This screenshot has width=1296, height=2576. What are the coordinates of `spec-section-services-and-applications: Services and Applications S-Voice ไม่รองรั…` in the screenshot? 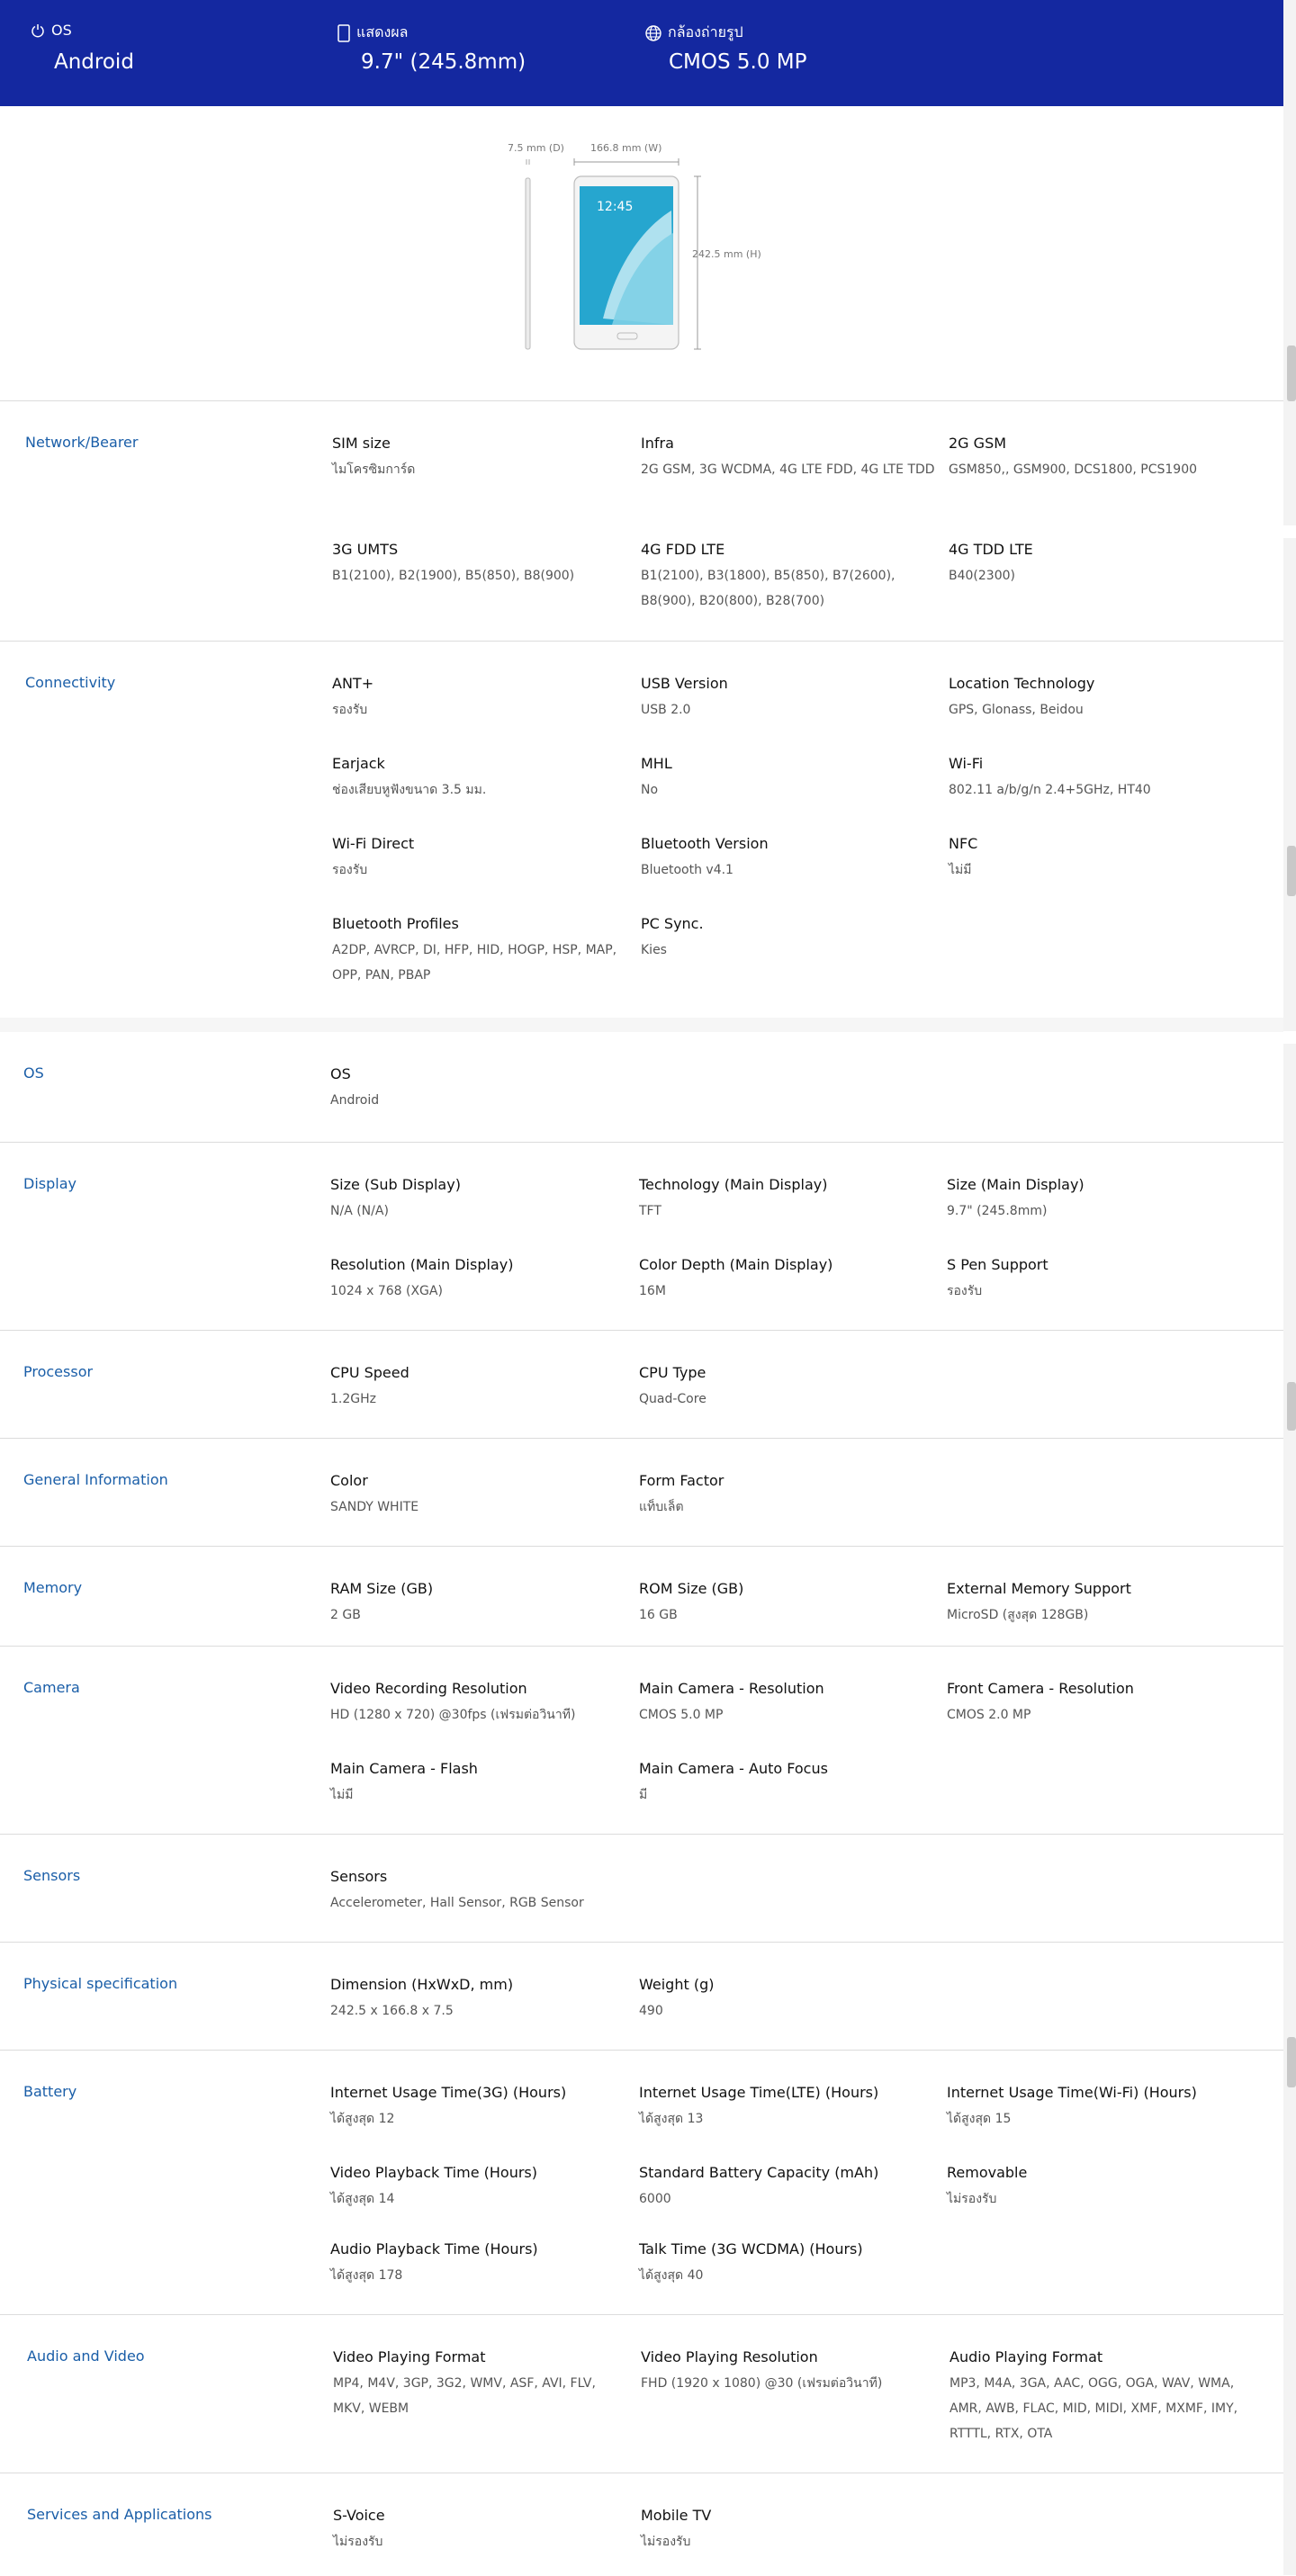 It's located at (642, 2525).